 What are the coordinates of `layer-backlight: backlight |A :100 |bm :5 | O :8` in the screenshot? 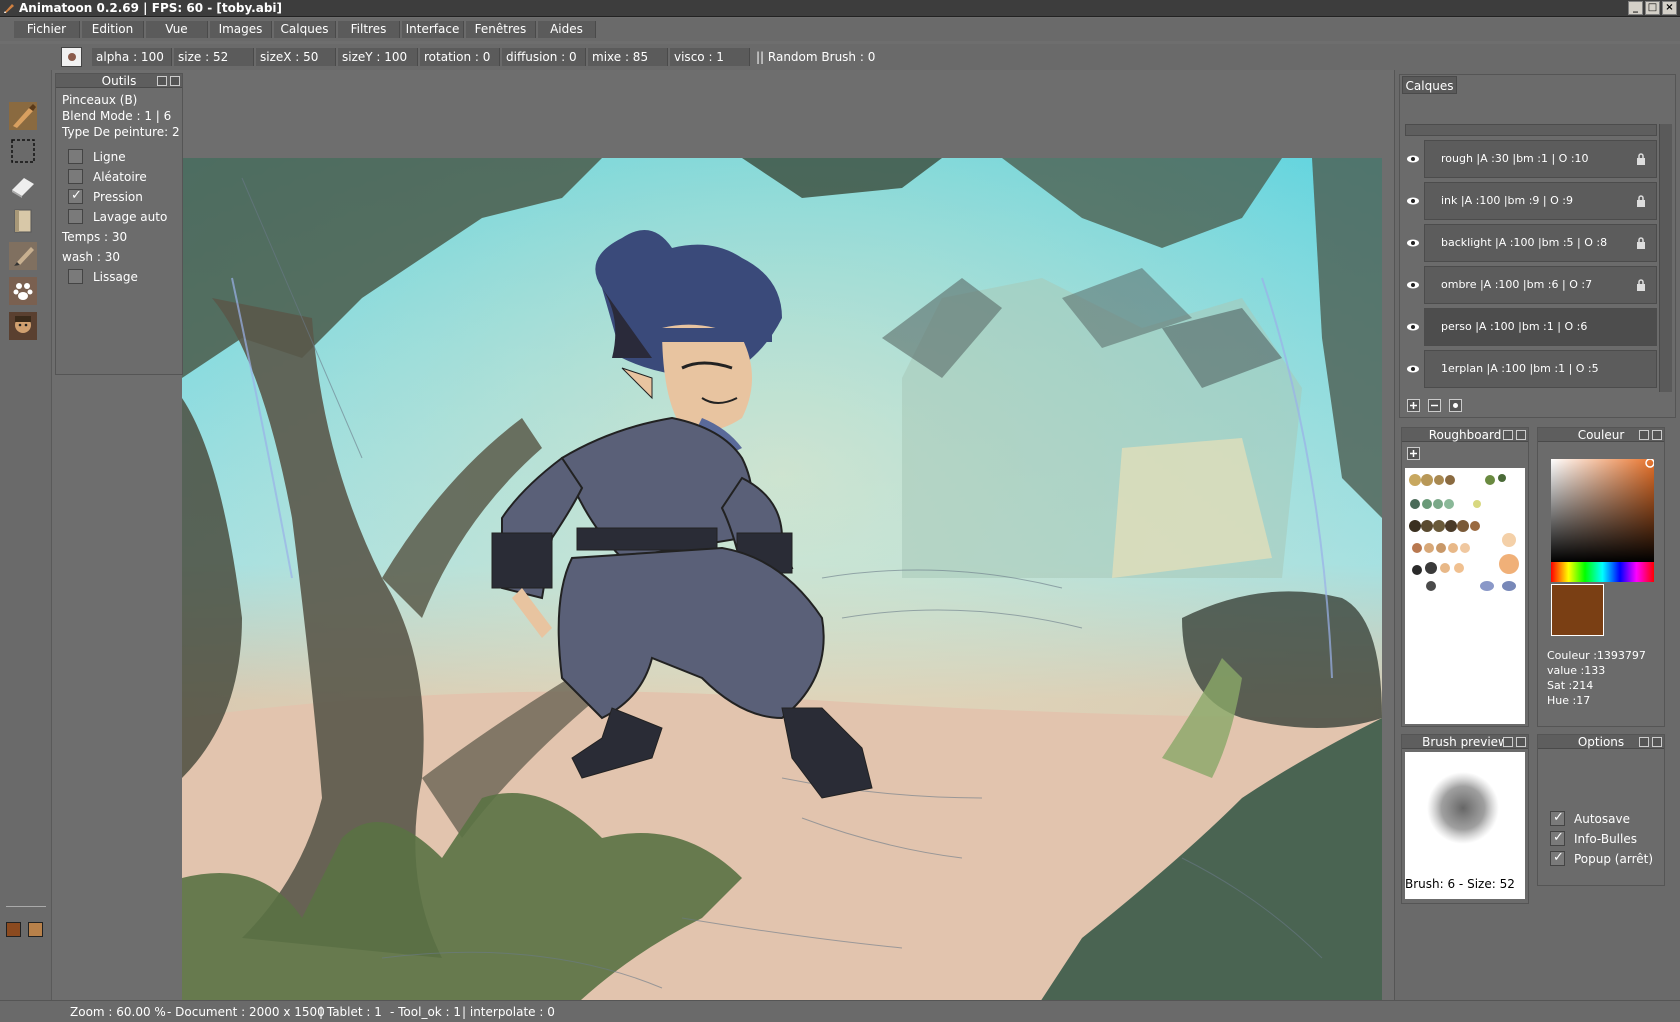 It's located at (1540, 243).